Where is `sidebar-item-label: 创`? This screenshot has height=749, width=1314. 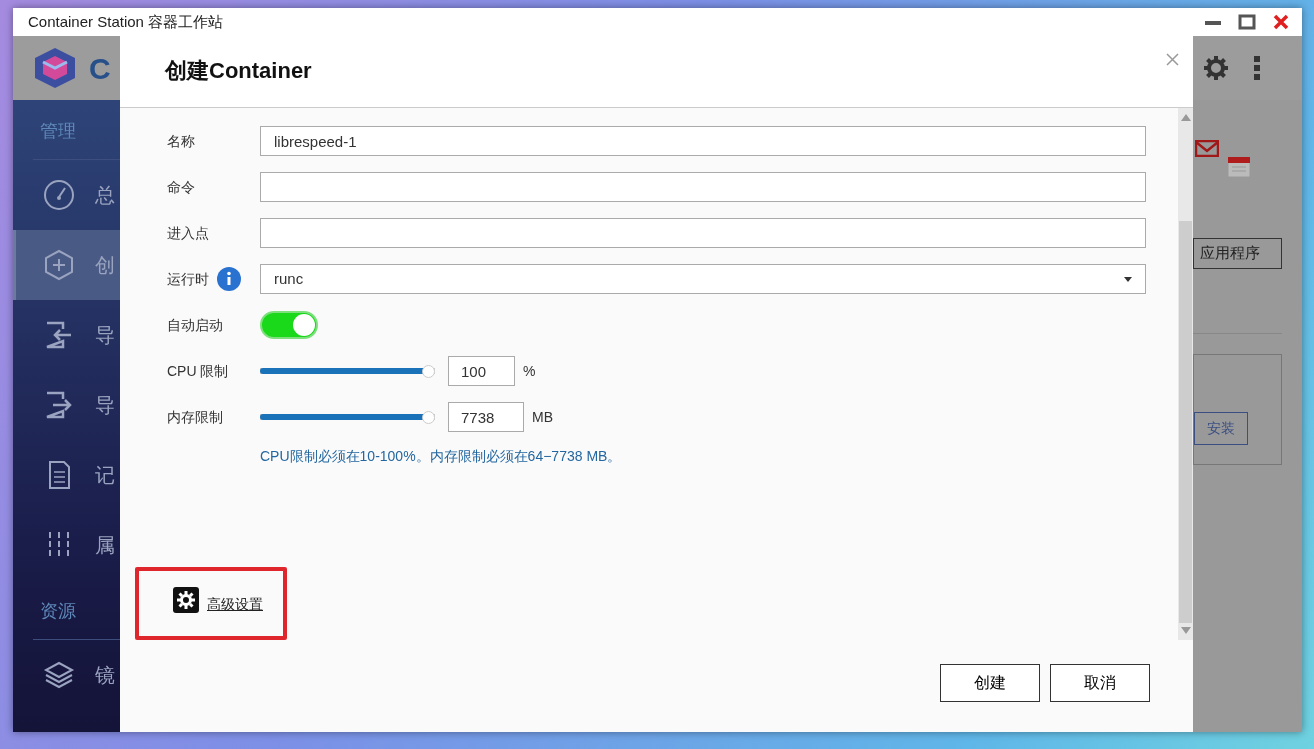
sidebar-item-label: 创 is located at coordinates (105, 265).